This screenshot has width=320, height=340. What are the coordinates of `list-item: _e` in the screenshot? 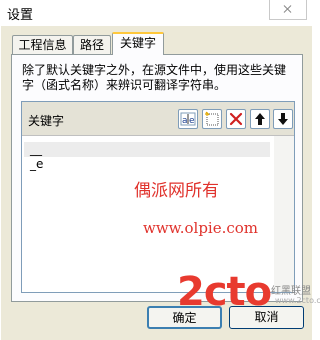 It's located at (147, 164).